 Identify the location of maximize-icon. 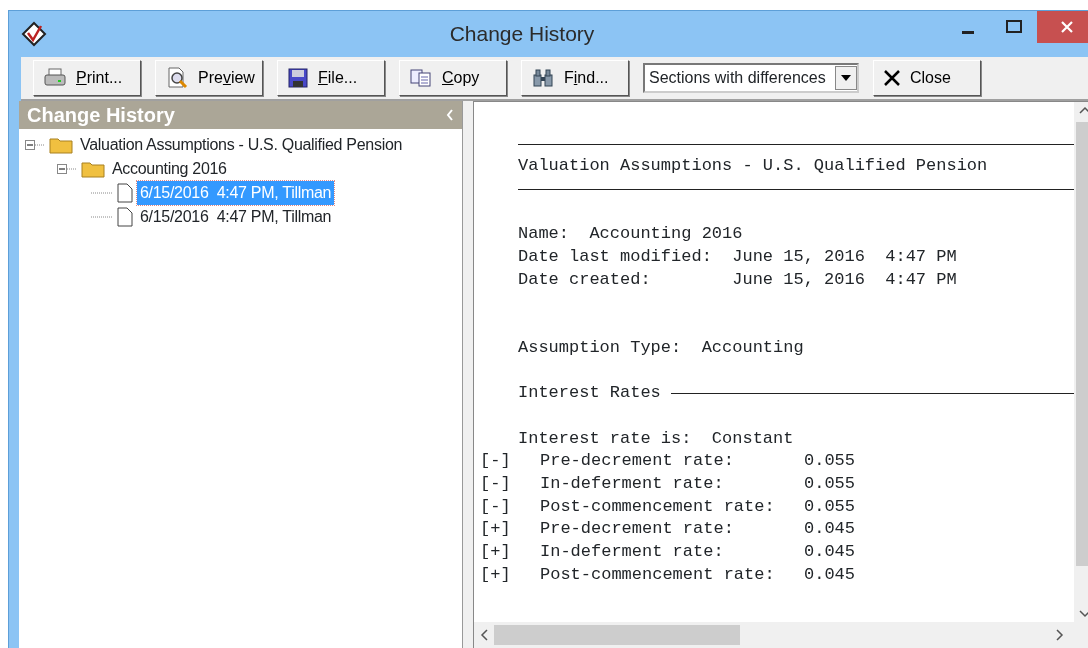
(1014, 27).